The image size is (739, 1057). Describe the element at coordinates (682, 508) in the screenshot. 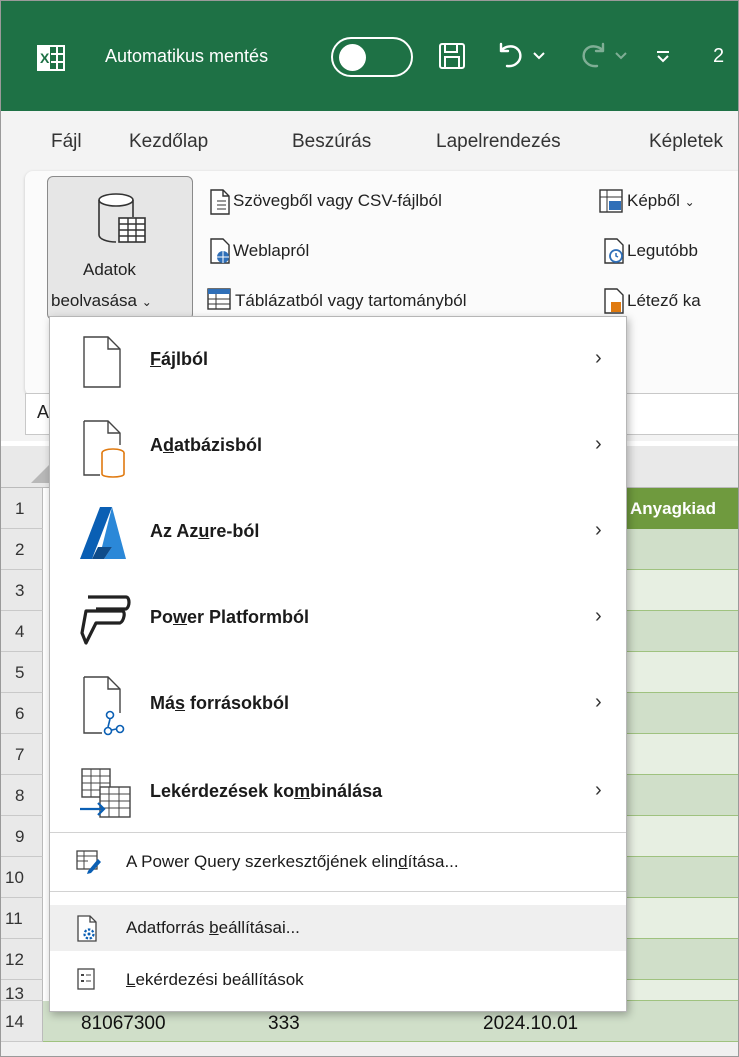

I see `table-header-cell: Anyagkiad` at that location.